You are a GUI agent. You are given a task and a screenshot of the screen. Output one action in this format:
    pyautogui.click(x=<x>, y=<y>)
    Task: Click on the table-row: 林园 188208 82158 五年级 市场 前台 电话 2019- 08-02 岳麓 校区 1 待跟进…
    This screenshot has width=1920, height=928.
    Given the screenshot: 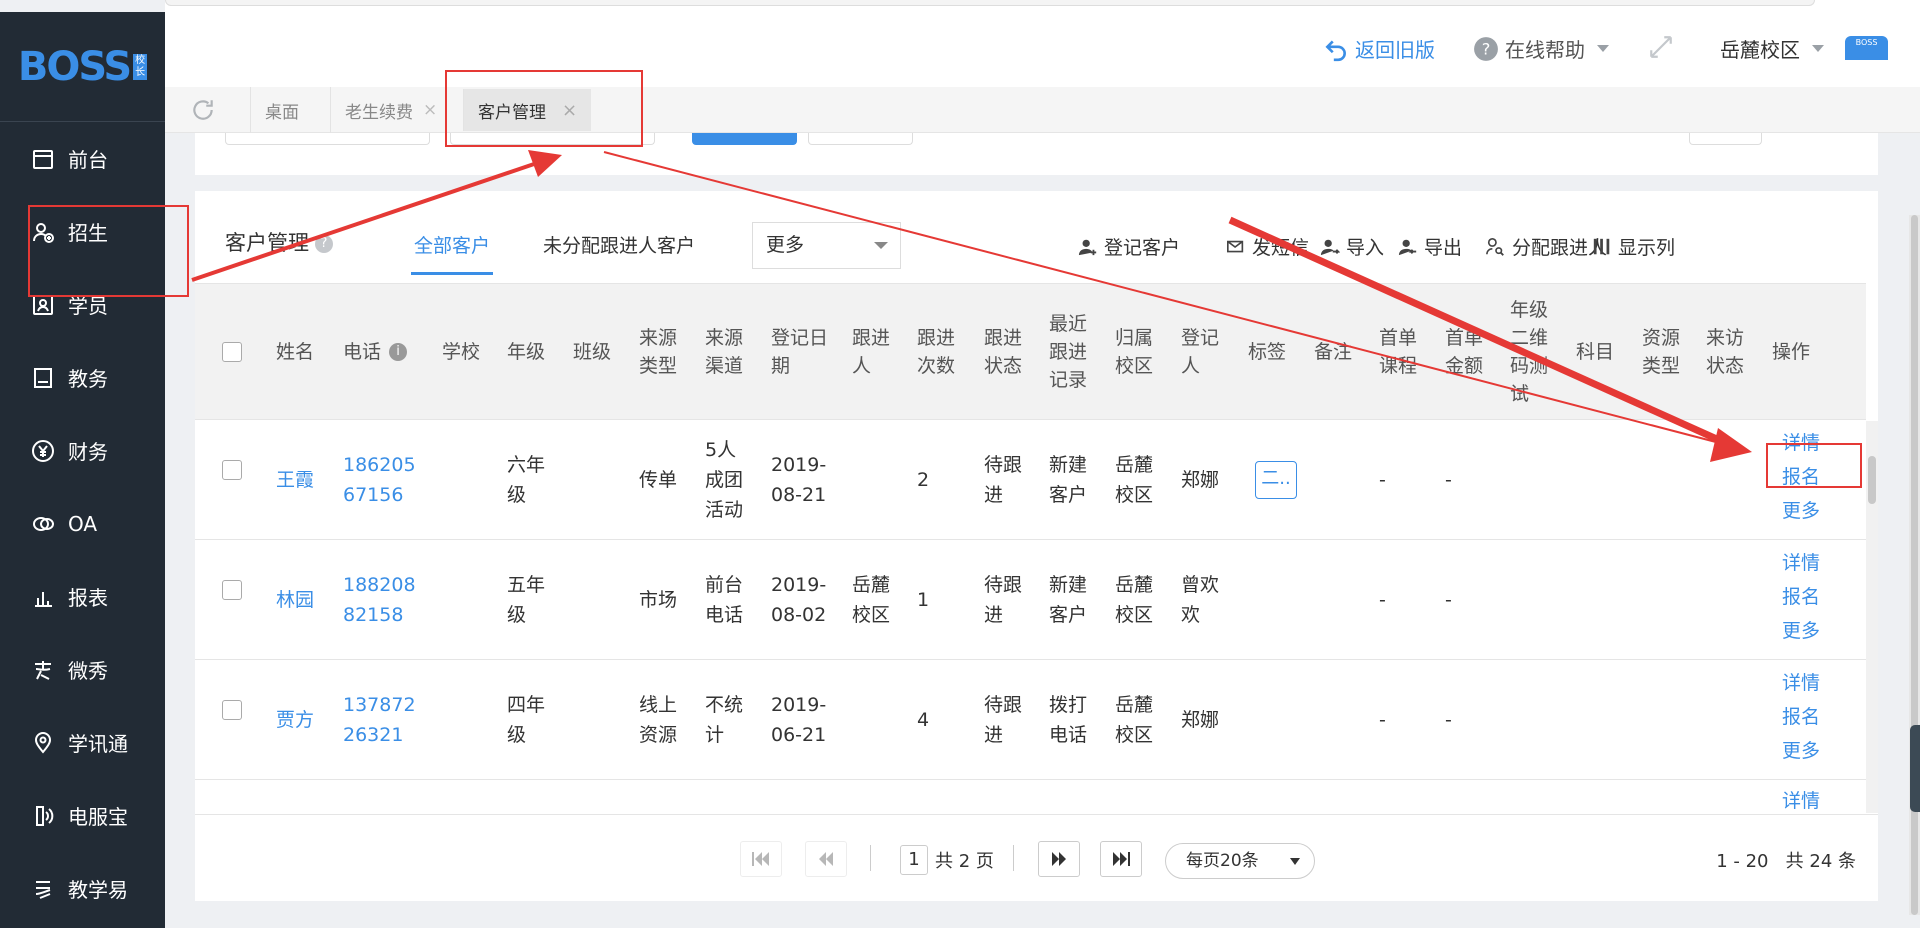 What is the action you would take?
    pyautogui.click(x=1030, y=600)
    